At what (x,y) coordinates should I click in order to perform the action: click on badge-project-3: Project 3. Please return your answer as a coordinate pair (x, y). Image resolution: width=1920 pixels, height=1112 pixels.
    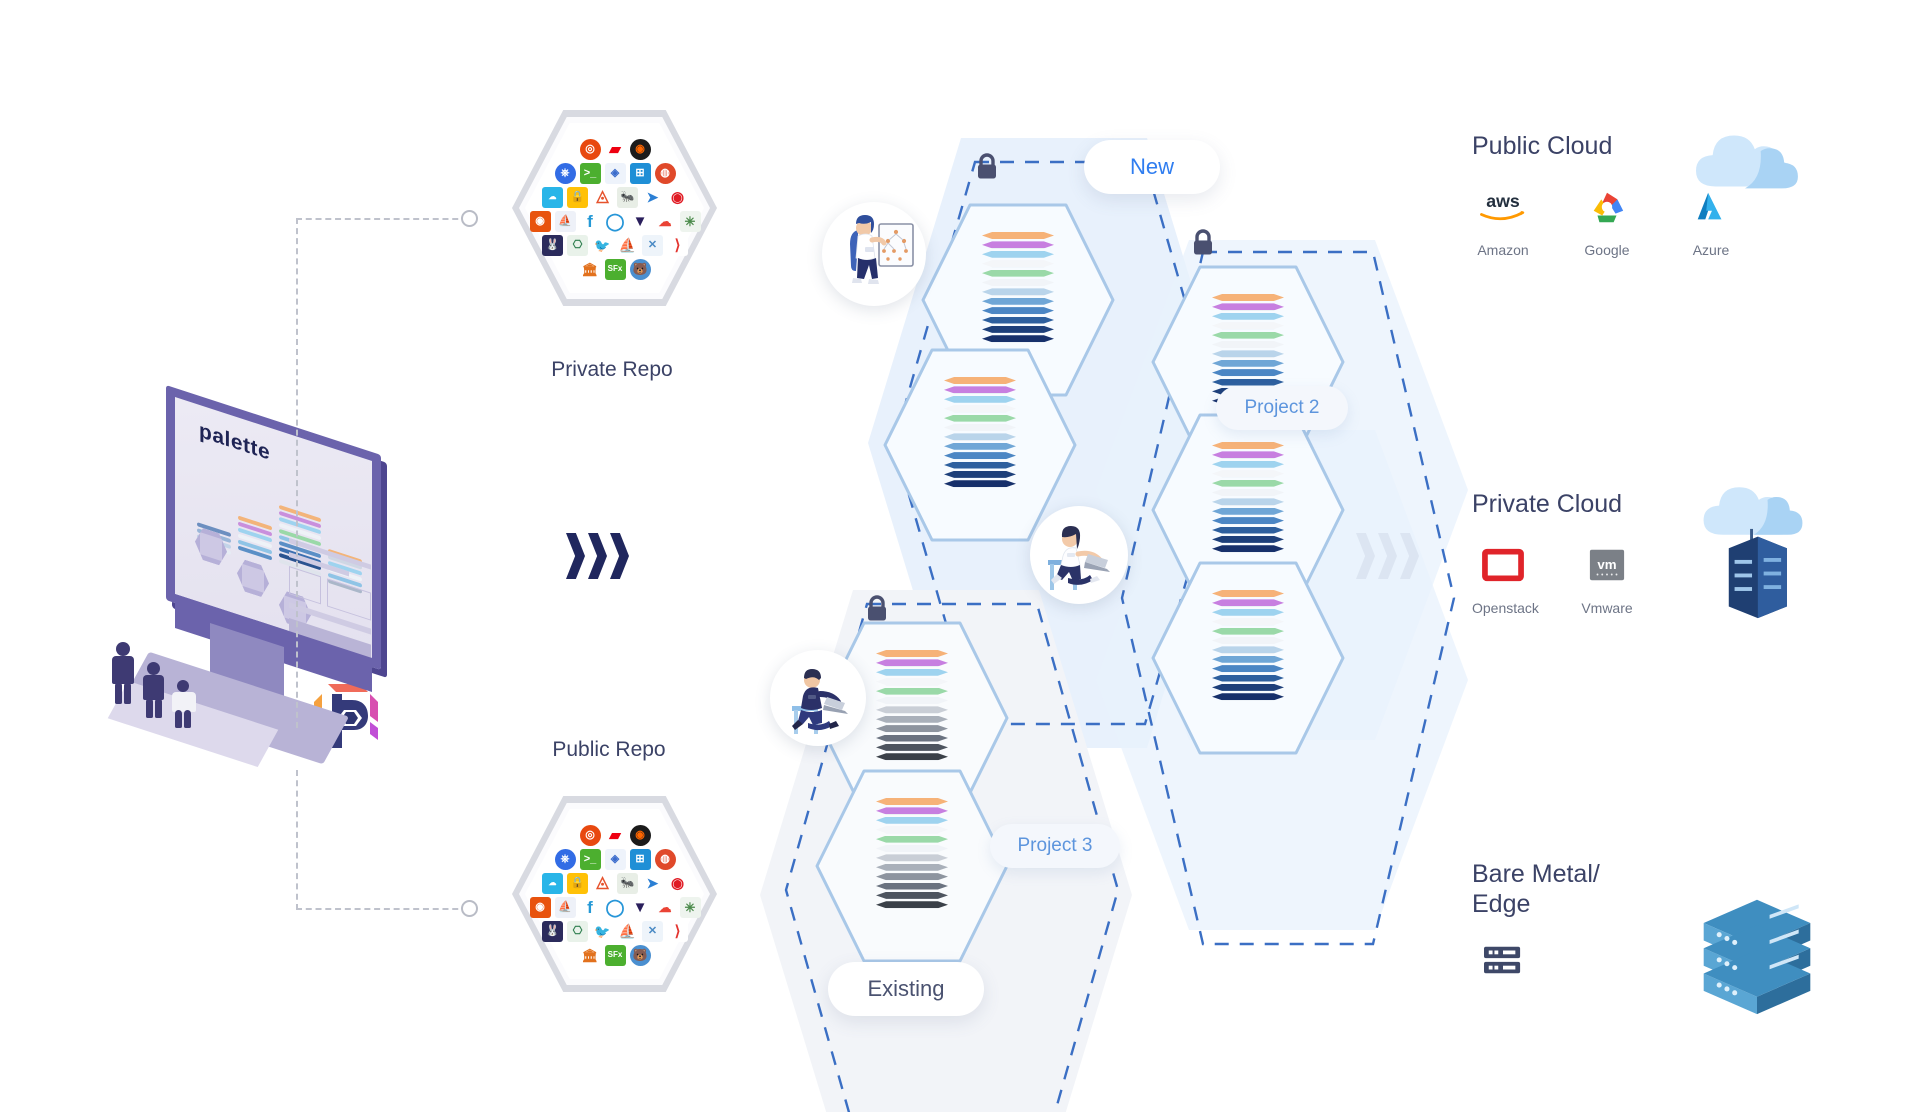
    Looking at the image, I should click on (1055, 846).